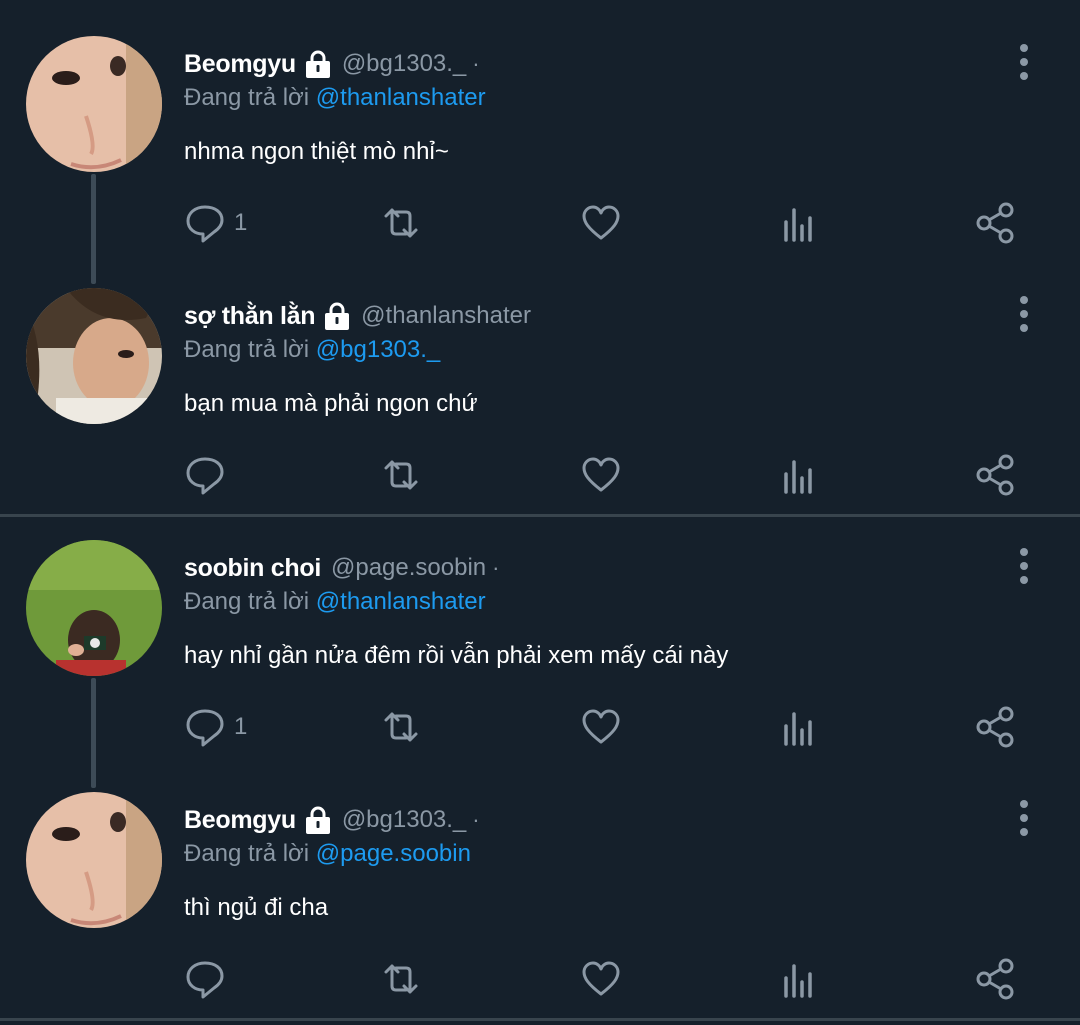 The height and width of the screenshot is (1025, 1080). What do you see at coordinates (446, 316) in the screenshot?
I see `handle: @thanlanshater` at bounding box center [446, 316].